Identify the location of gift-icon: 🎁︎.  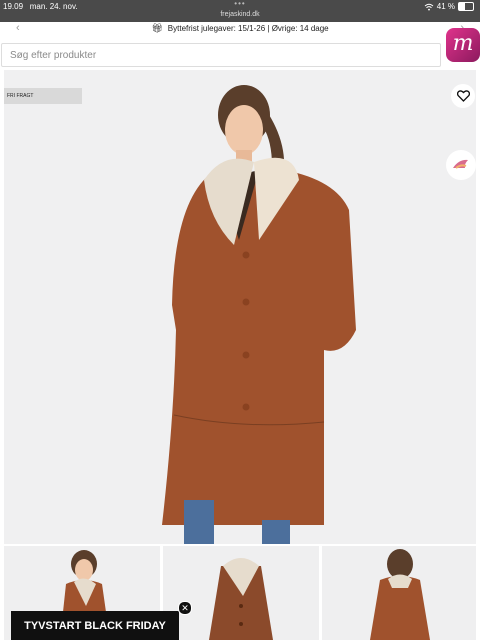
(157, 28).